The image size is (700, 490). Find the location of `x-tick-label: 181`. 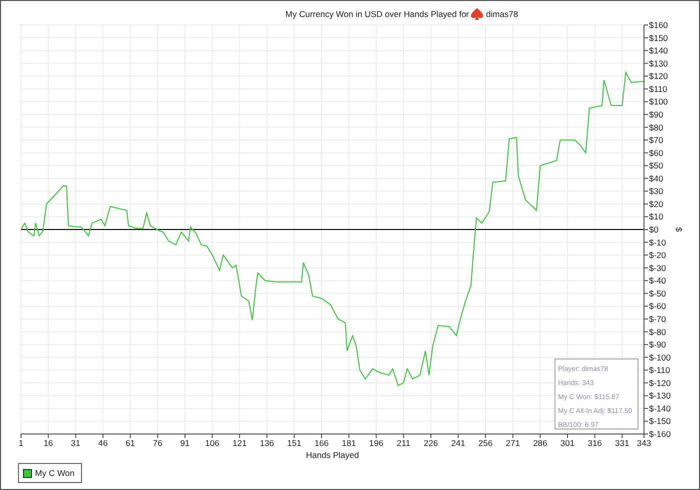

x-tick-label: 181 is located at coordinates (349, 443).